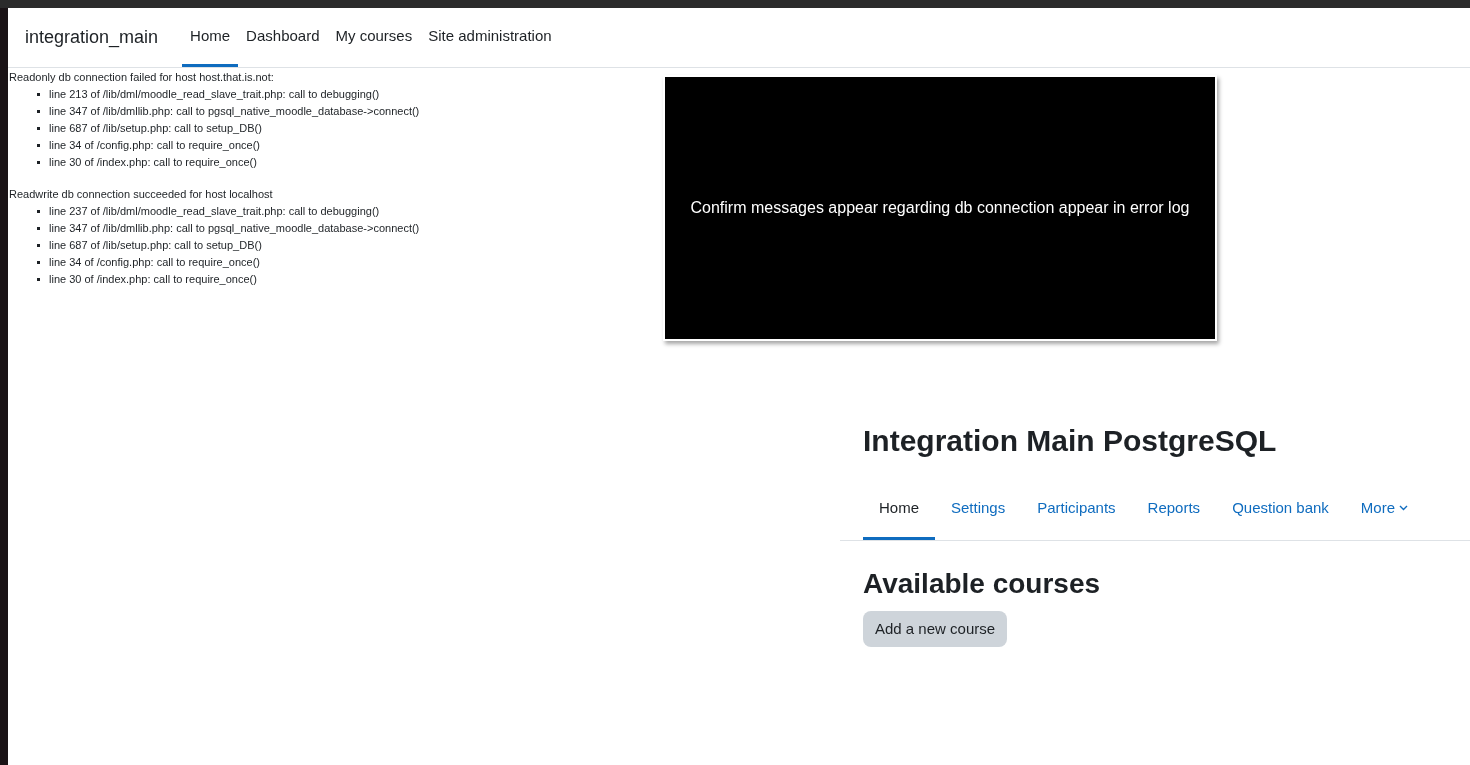 Image resolution: width=1470 pixels, height=765 pixels. What do you see at coordinates (490, 37) in the screenshot?
I see `nav-link: Site administration` at bounding box center [490, 37].